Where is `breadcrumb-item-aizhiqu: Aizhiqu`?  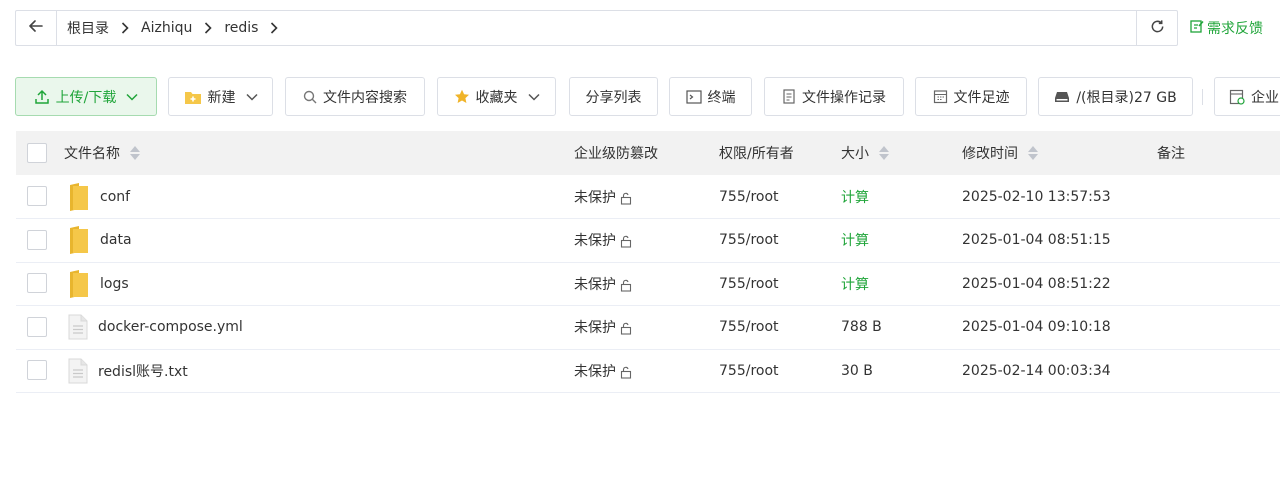
breadcrumb-item-aizhiqu: Aizhiqu is located at coordinates (166, 28).